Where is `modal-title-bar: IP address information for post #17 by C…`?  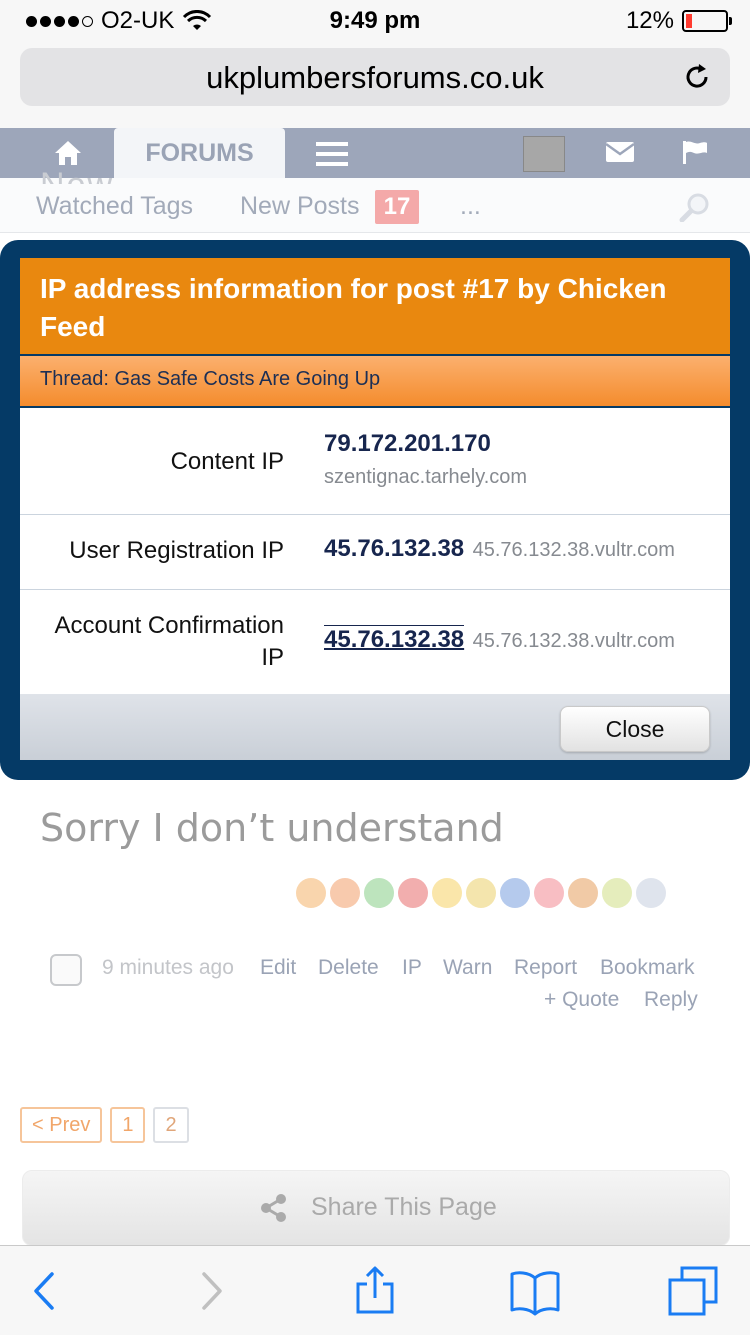
modal-title-bar: IP address information for post #17 by C… is located at coordinates (375, 306).